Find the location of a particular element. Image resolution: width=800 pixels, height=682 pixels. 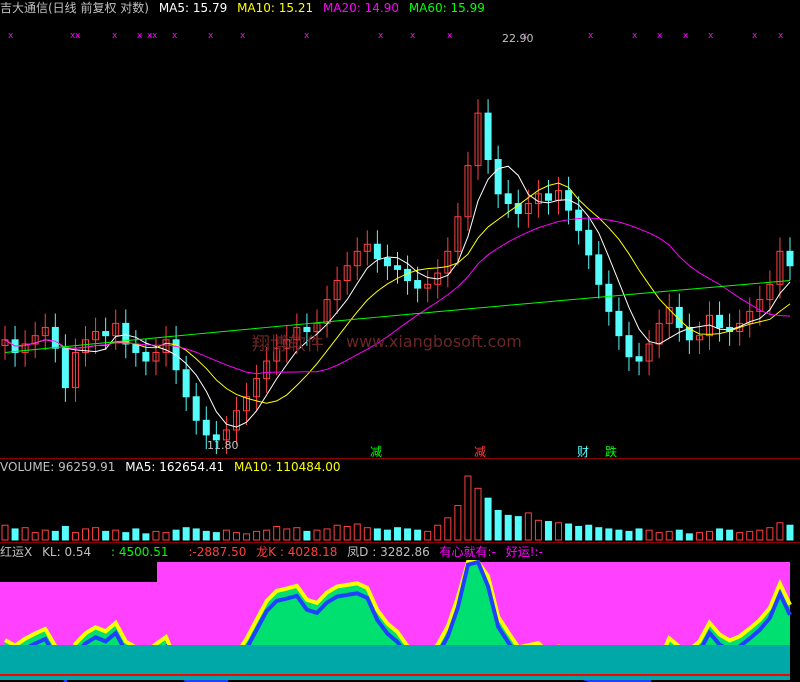

indicator-v1: : 4500.51 is located at coordinates (140, 552).